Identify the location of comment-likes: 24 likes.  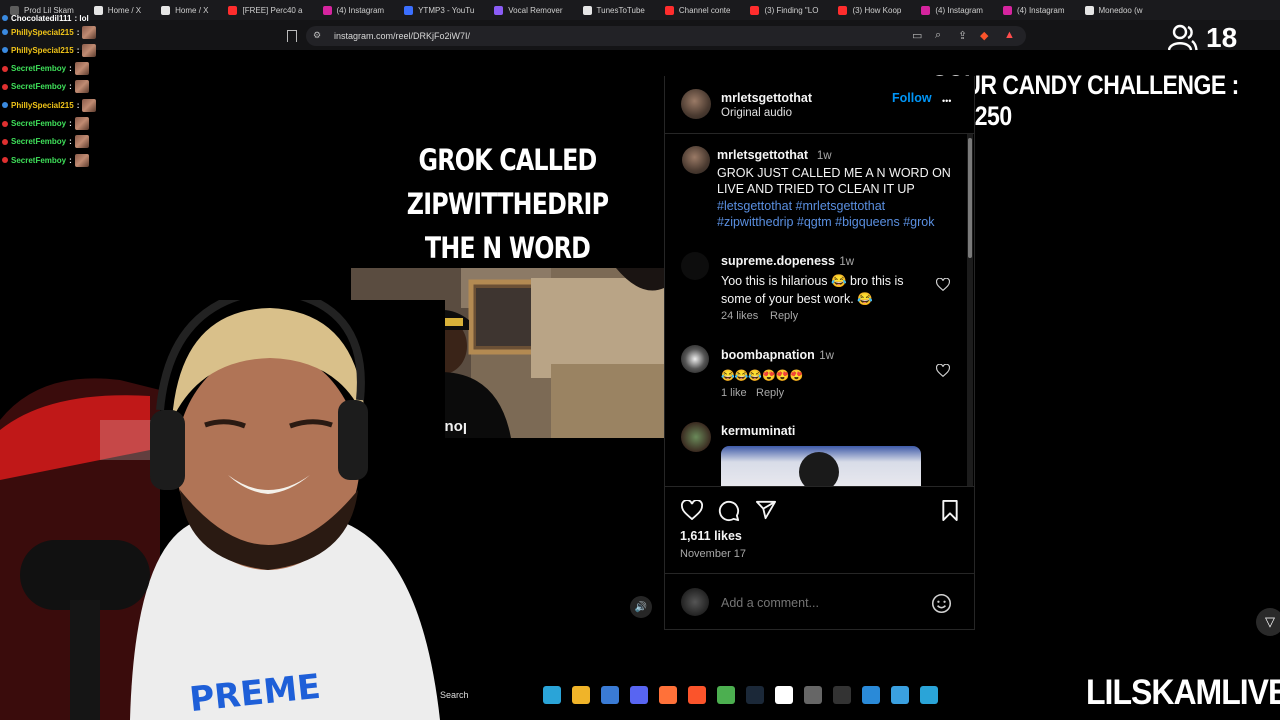
(739, 316).